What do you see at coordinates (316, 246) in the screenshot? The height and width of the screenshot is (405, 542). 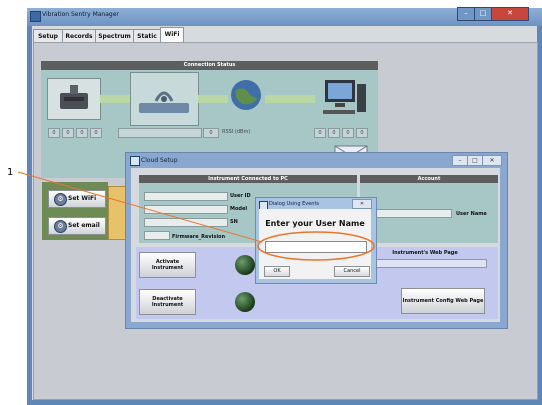 I see `annotation-ellipse` at bounding box center [316, 246].